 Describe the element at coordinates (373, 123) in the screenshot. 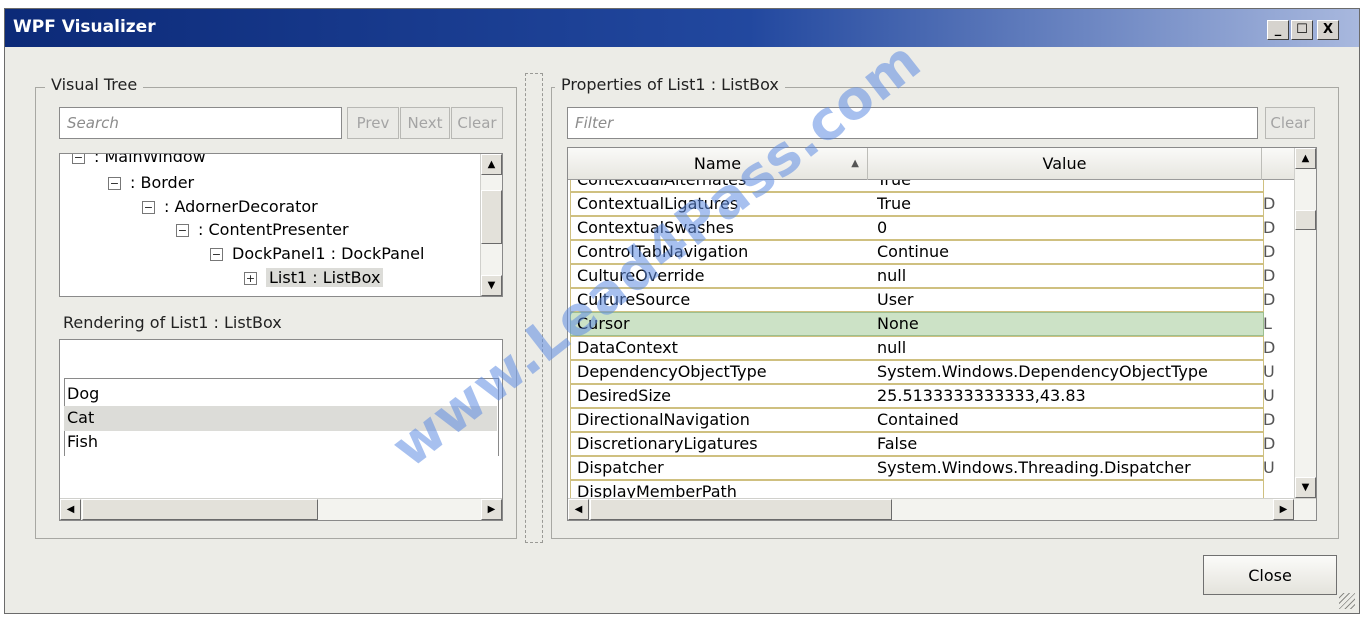

I see `prev-button: Prev` at that location.